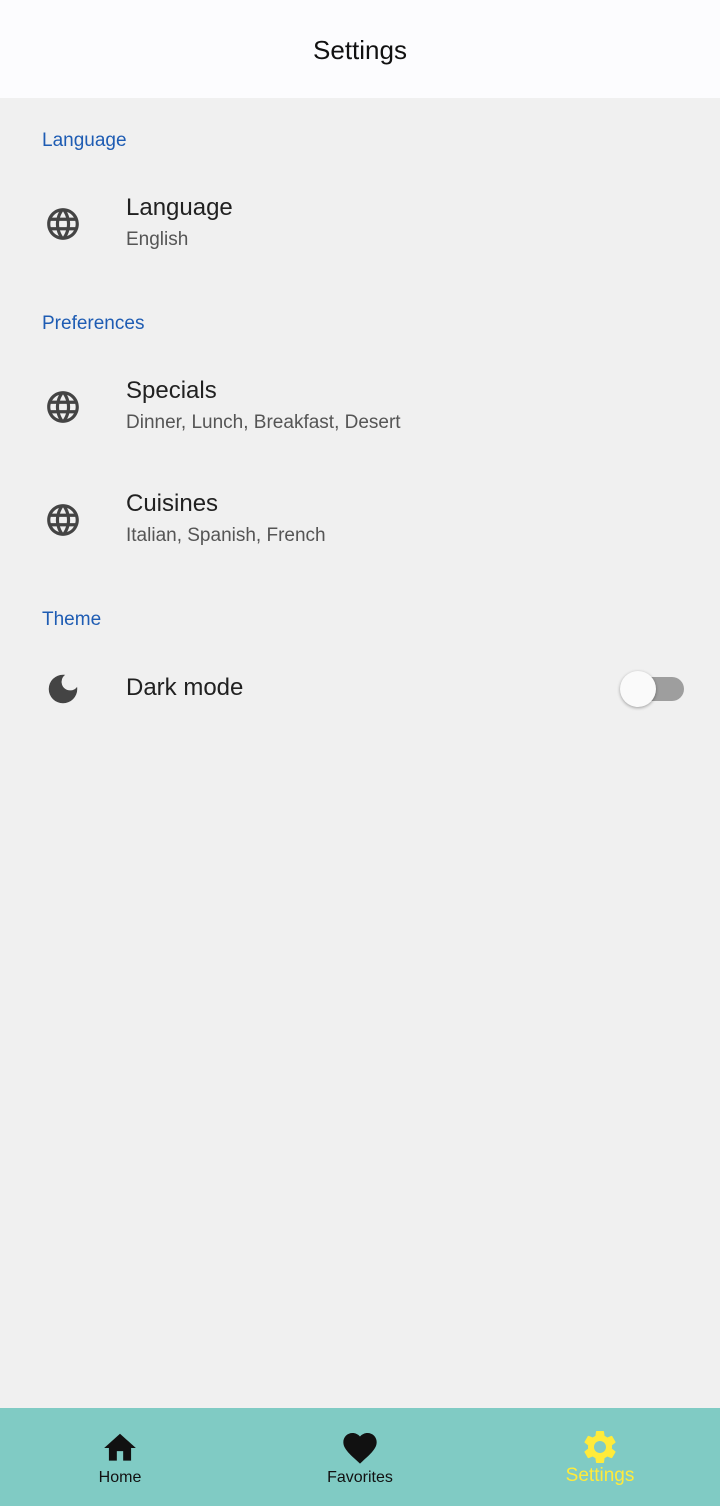 Image resolution: width=720 pixels, height=1506 pixels. Describe the element at coordinates (638, 689) in the screenshot. I see `switch-thumb` at that location.